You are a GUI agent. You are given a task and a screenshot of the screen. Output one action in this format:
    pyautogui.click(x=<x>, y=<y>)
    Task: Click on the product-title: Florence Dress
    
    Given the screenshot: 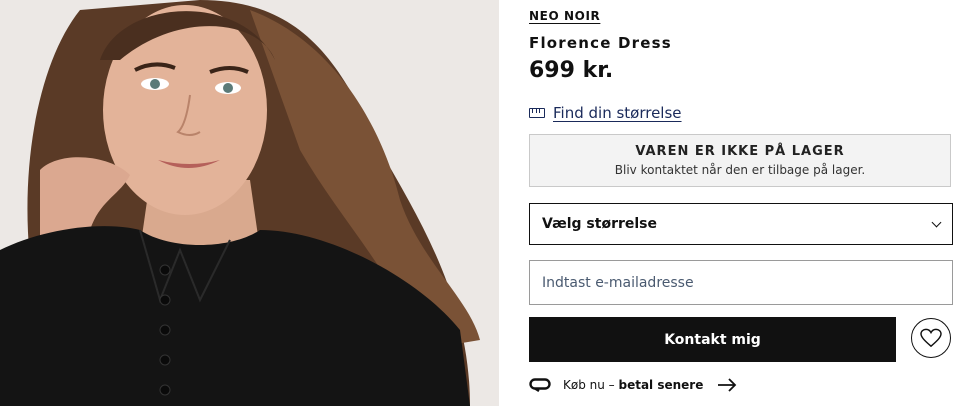 What is the action you would take?
    pyautogui.click(x=600, y=43)
    